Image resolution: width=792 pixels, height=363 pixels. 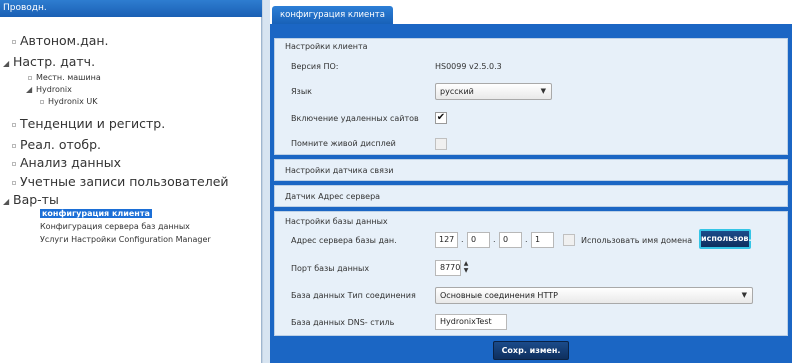 What do you see at coordinates (353, 295) in the screenshot?
I see `connection-type-label: База данных Тип соединения` at bounding box center [353, 295].